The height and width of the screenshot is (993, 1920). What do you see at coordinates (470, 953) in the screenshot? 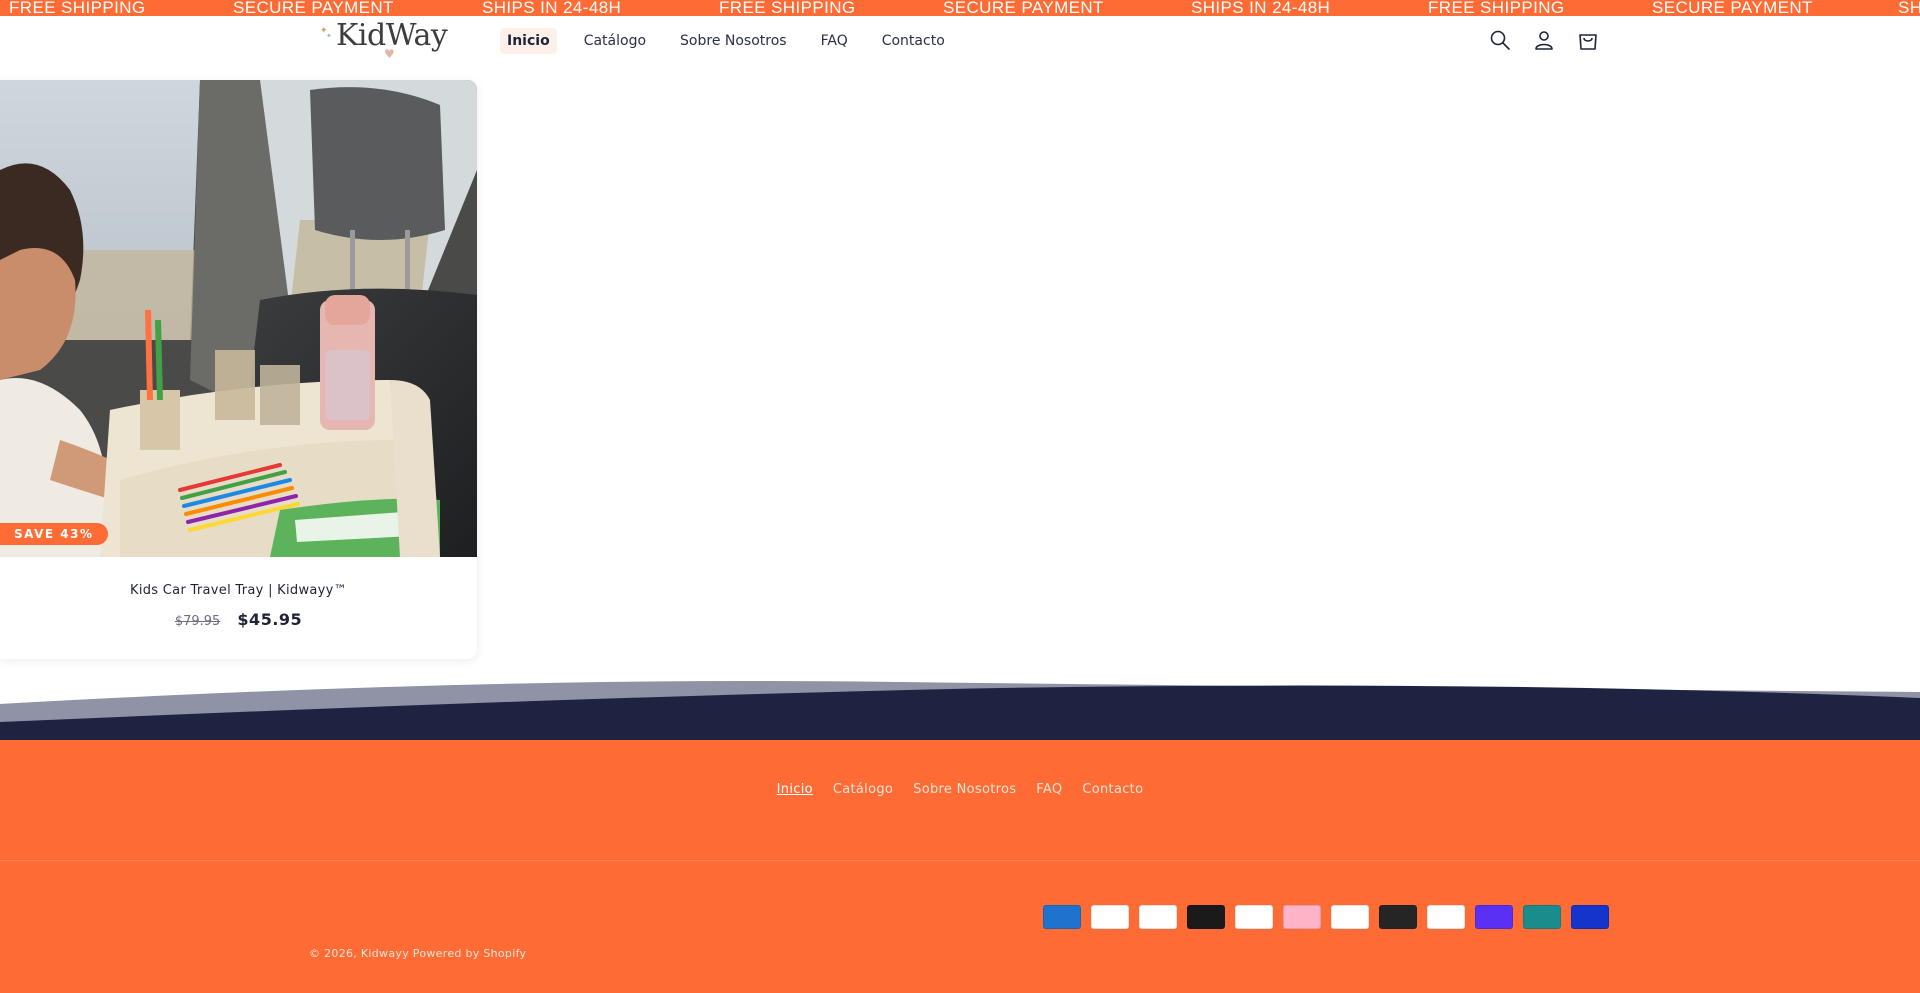
I see `powered-by-link: Powered by Shopify` at bounding box center [470, 953].